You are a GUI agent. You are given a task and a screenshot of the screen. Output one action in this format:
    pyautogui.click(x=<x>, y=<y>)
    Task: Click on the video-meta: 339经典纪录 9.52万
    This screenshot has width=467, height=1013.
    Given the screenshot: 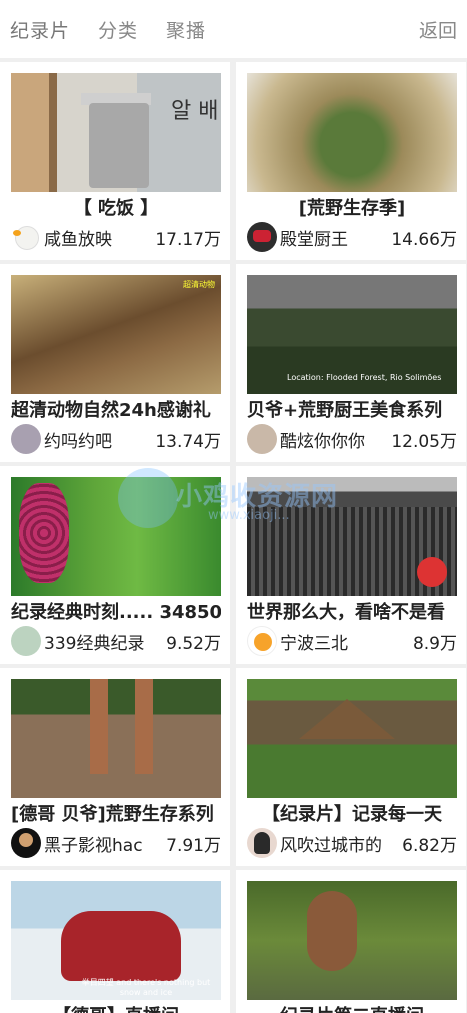 What is the action you would take?
    pyautogui.click(x=116, y=641)
    